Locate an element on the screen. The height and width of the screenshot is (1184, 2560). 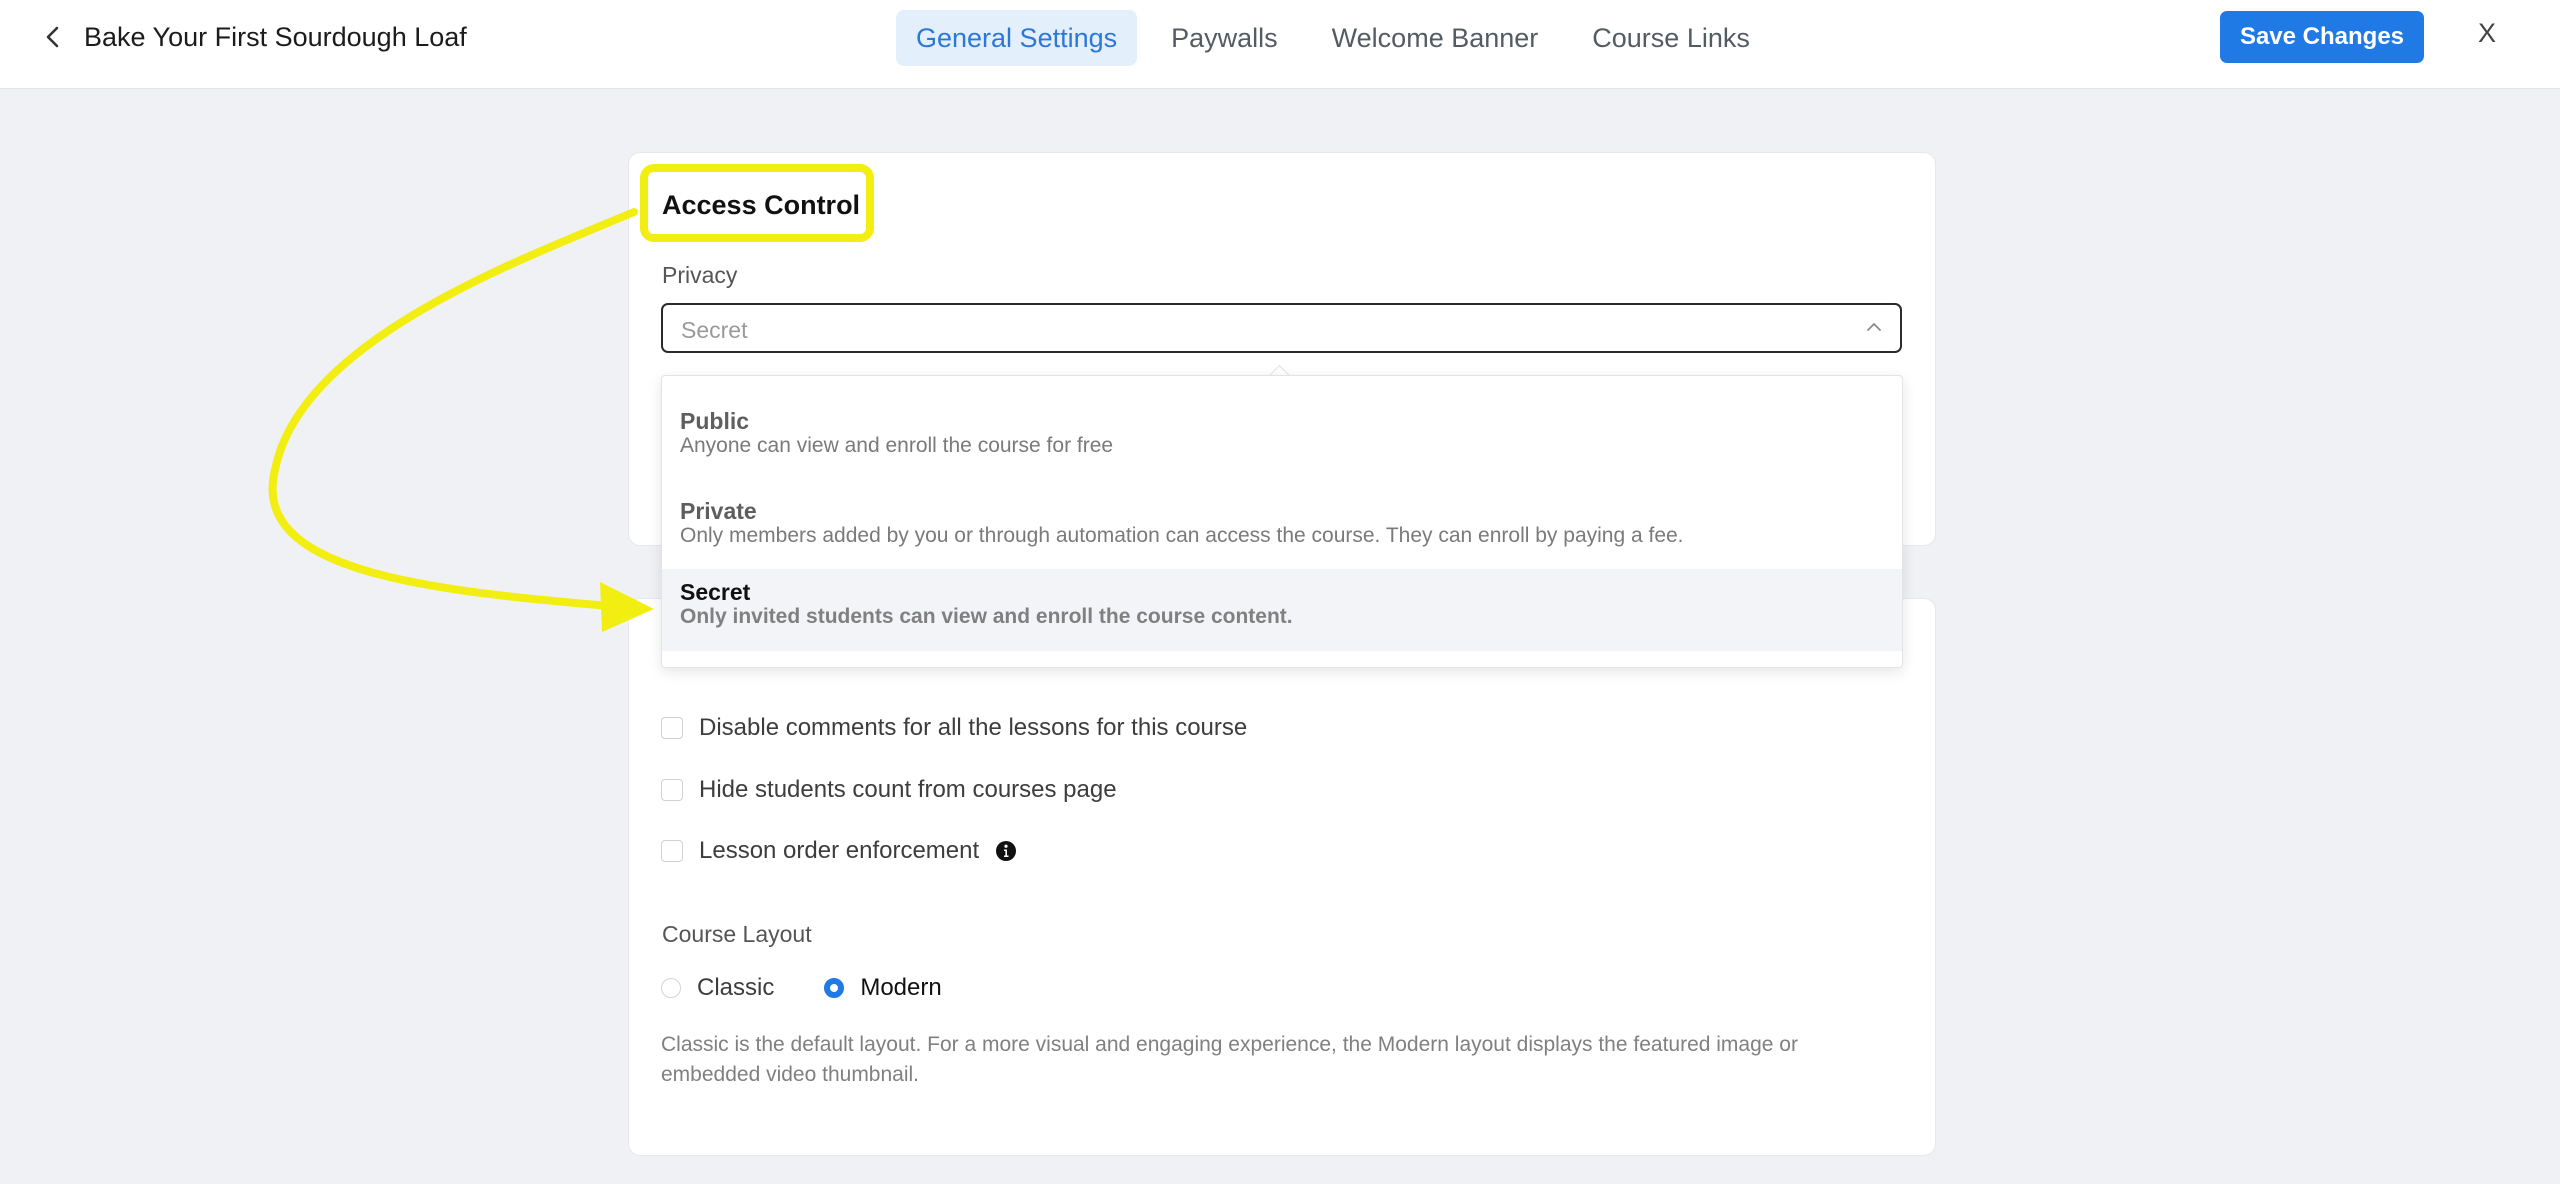
annotation-arrow is located at coordinates (461, 420).